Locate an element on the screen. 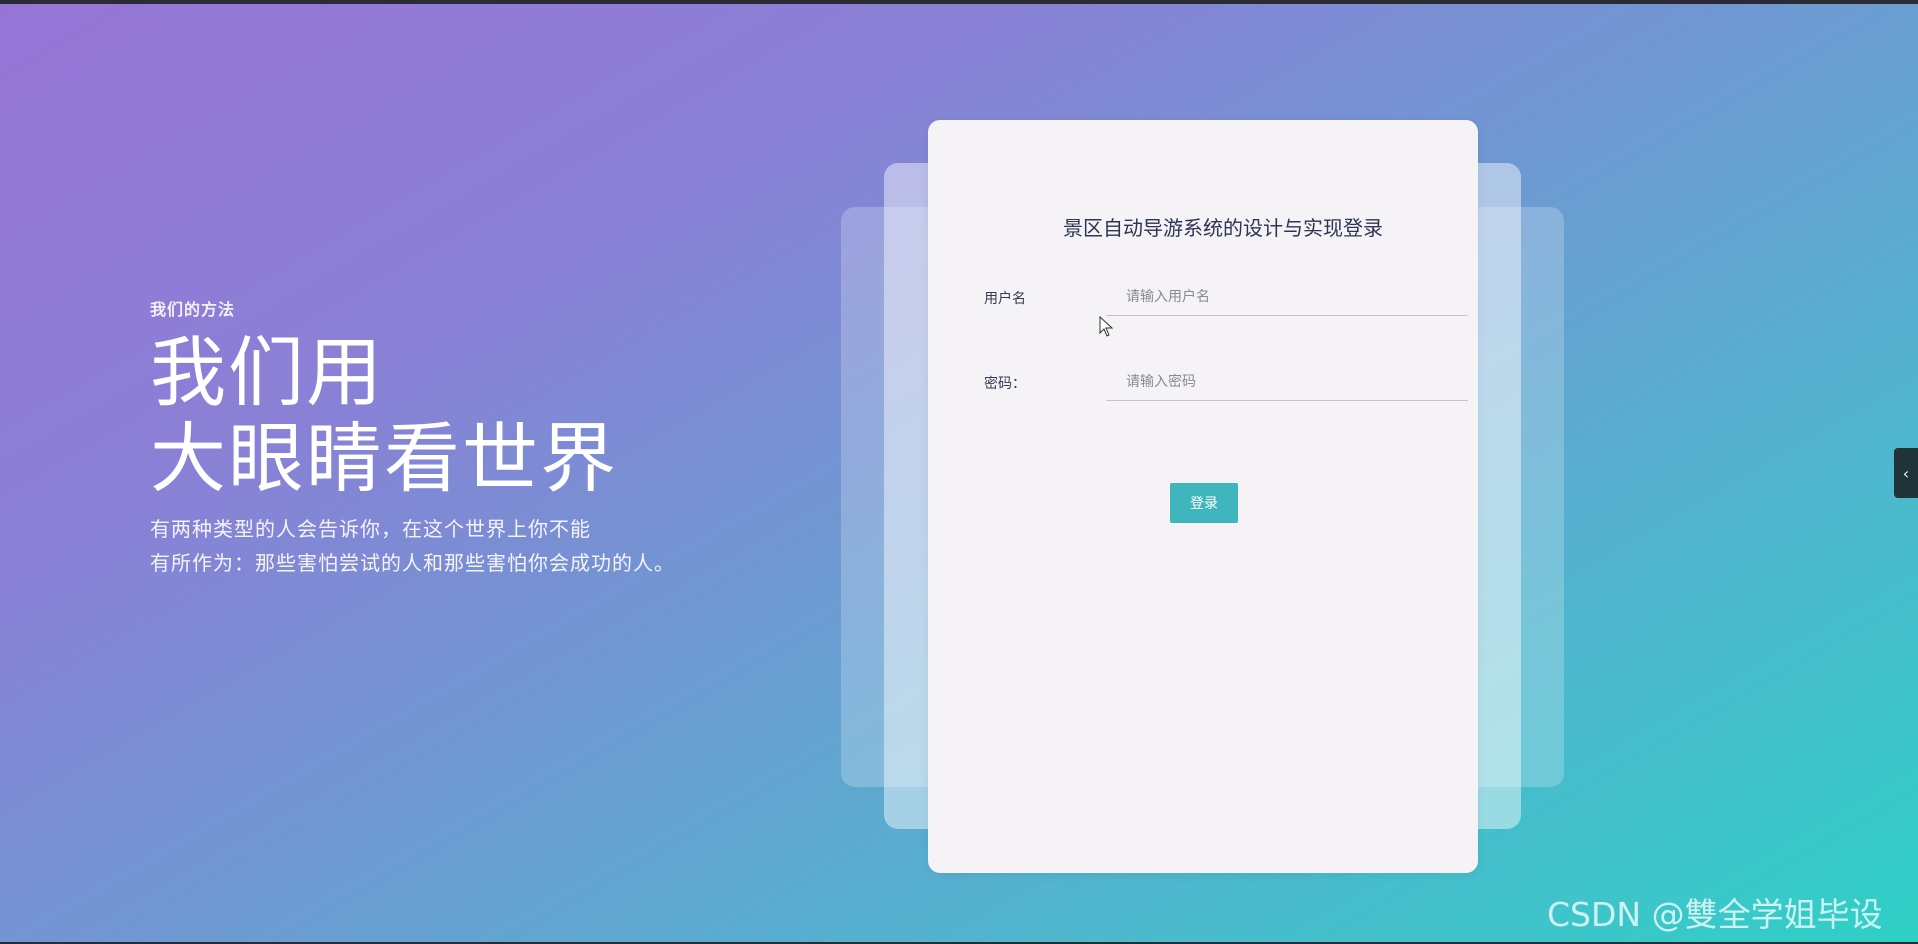 The height and width of the screenshot is (944, 1918). side-panel-toggle: ‹ is located at coordinates (1906, 473).